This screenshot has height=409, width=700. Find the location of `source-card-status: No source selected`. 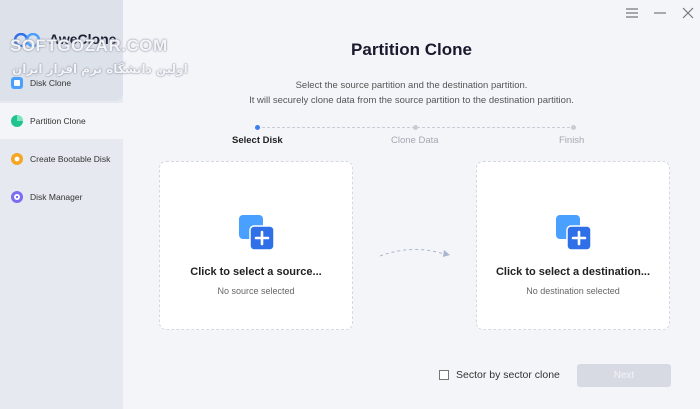

source-card-status: No source selected is located at coordinates (256, 291).